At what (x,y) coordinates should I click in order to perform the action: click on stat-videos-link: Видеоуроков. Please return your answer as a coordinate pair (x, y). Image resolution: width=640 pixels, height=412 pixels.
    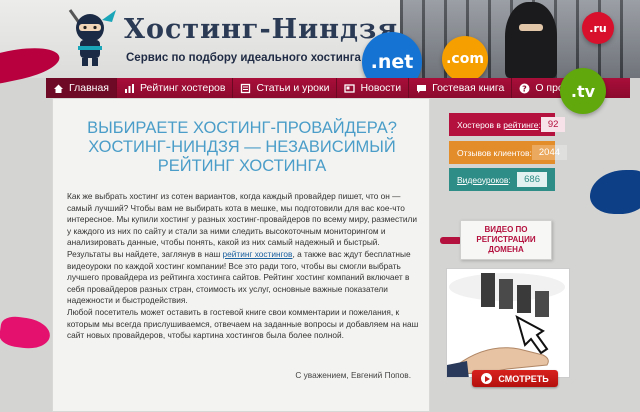
    Looking at the image, I should click on (482, 180).